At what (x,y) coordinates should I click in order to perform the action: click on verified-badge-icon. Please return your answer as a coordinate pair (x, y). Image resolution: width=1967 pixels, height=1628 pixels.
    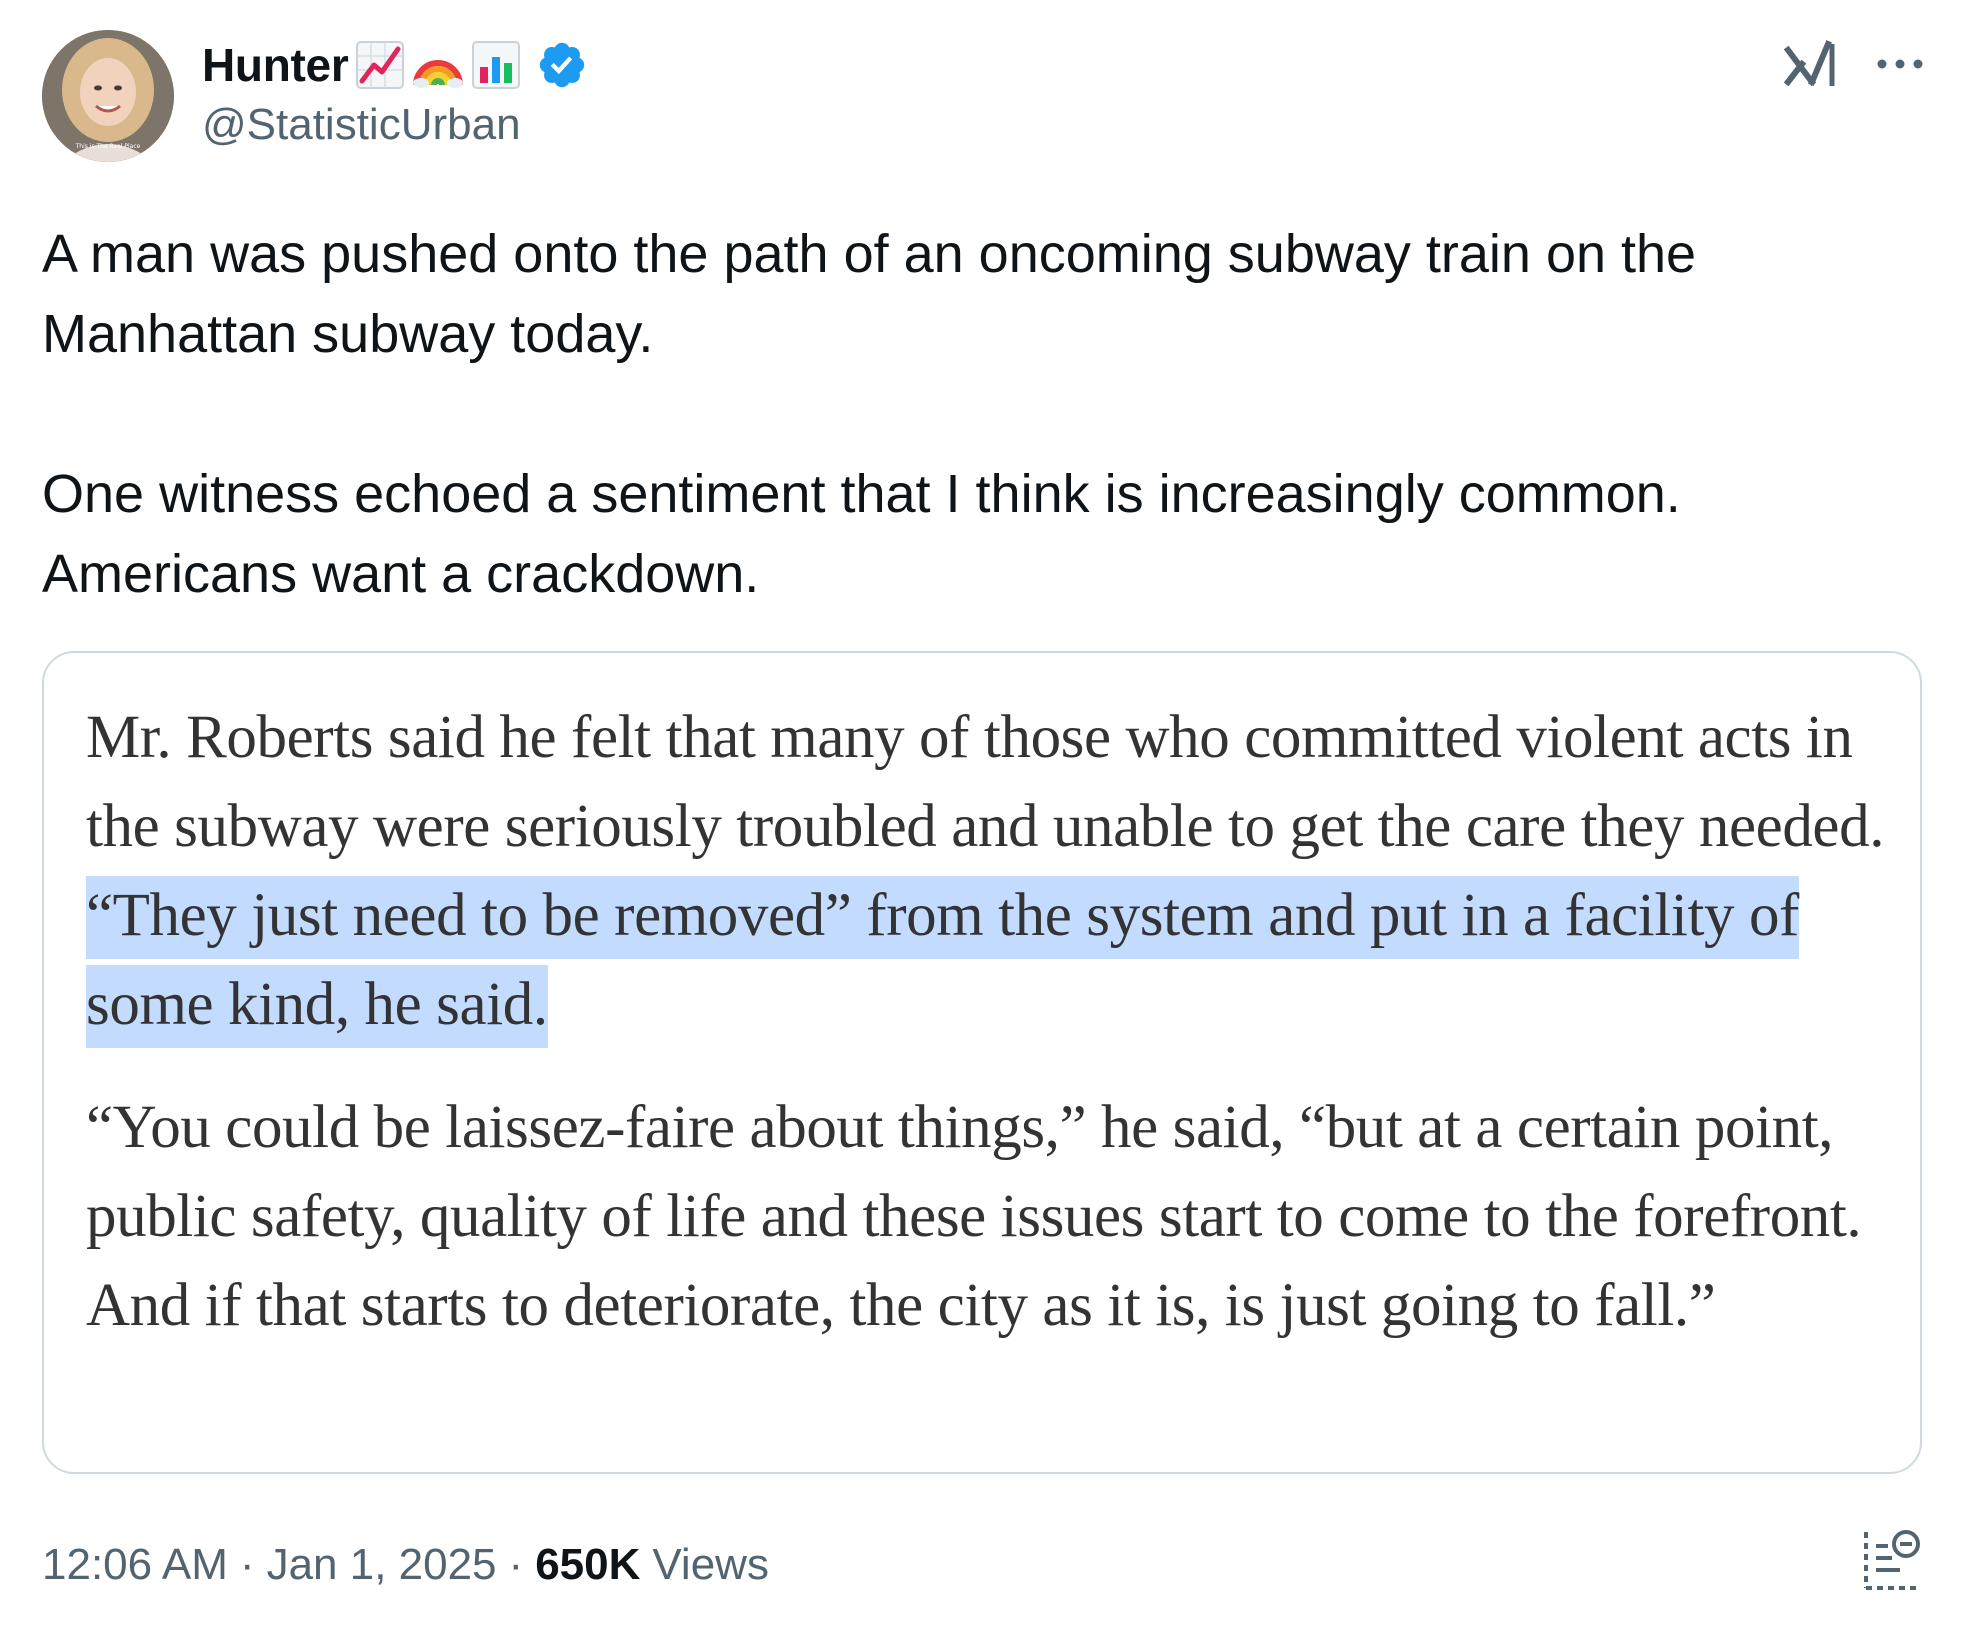
    Looking at the image, I should click on (562, 65).